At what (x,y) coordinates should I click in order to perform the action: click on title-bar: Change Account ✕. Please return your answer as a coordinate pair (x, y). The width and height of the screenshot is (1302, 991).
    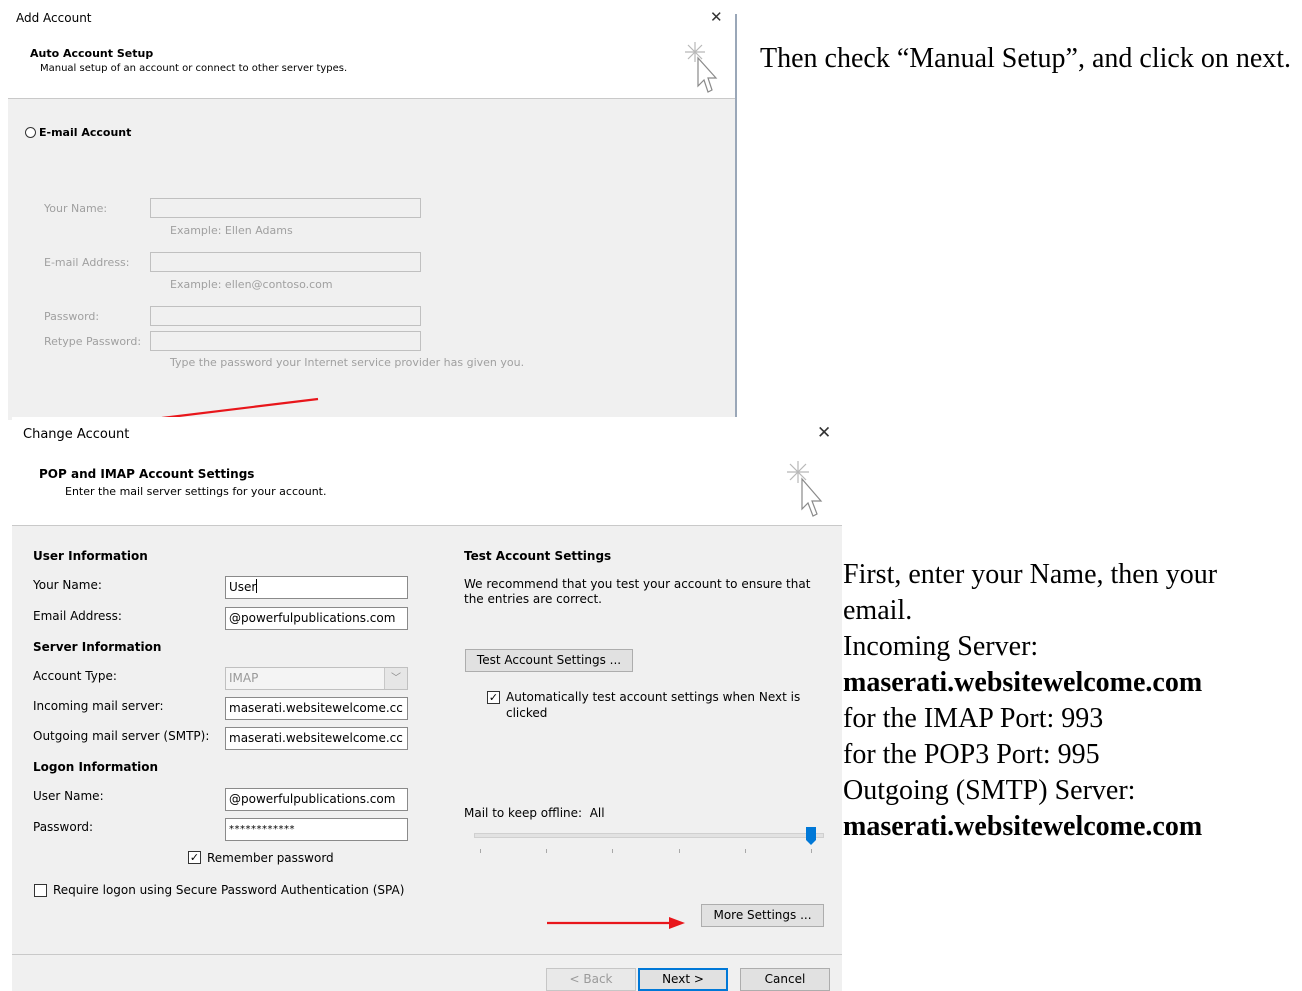
    Looking at the image, I should click on (427, 436).